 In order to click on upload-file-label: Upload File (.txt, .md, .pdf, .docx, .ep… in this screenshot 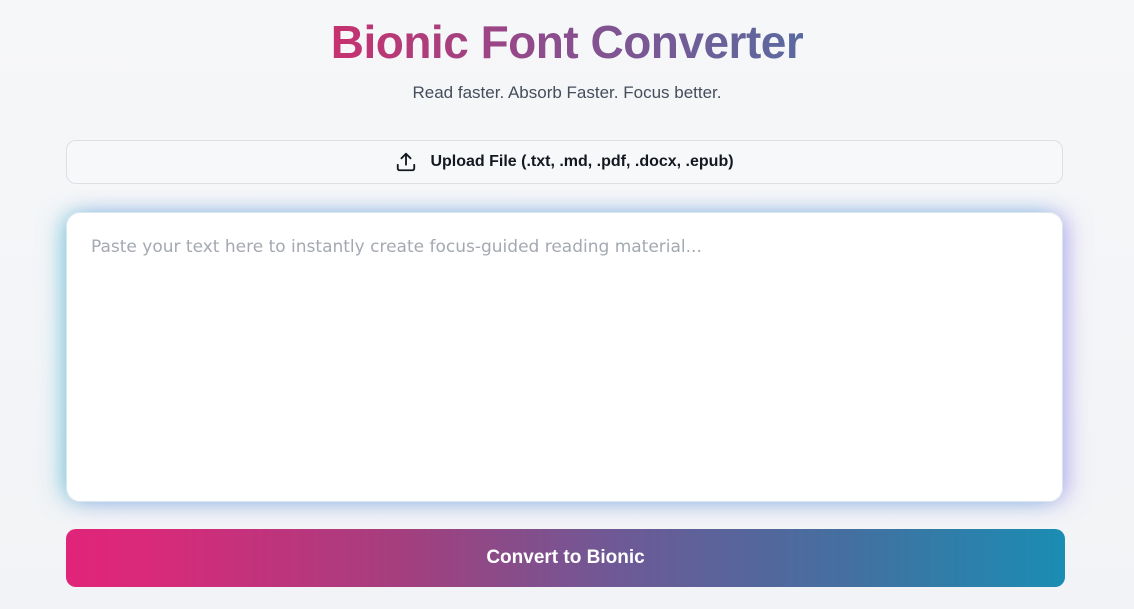, I will do `click(582, 161)`.